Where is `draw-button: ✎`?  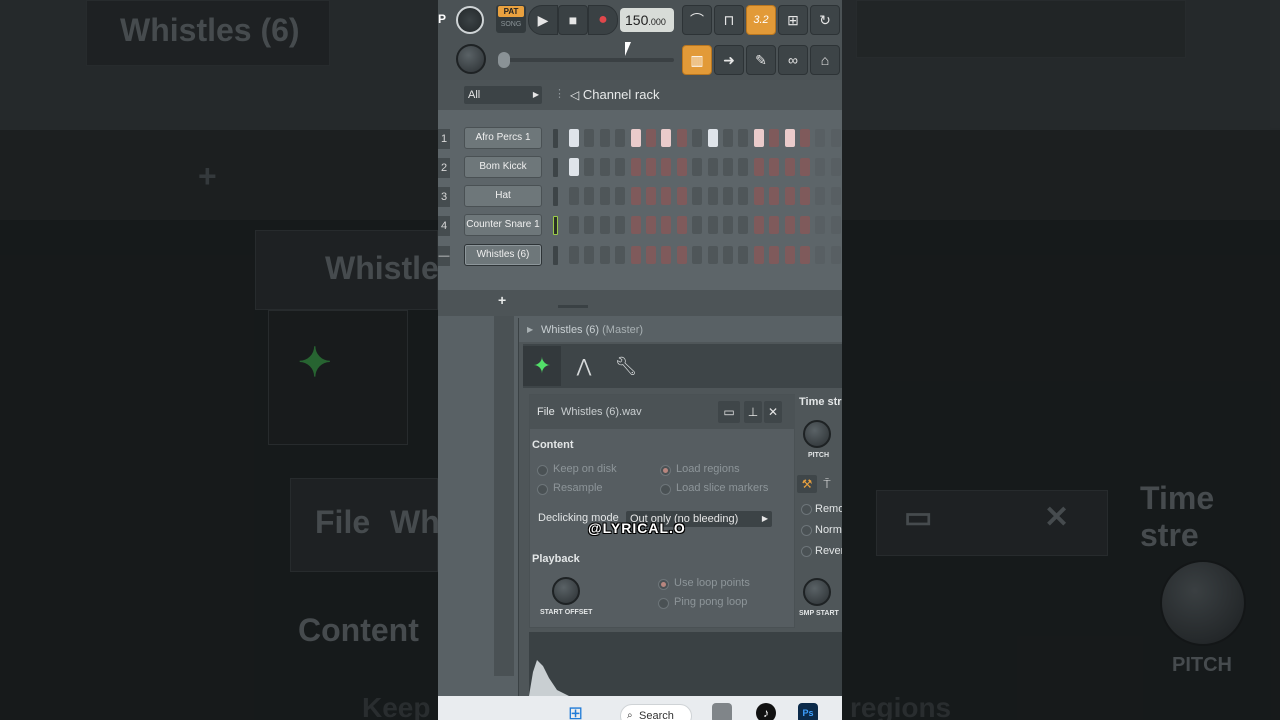
draw-button: ✎ is located at coordinates (761, 60).